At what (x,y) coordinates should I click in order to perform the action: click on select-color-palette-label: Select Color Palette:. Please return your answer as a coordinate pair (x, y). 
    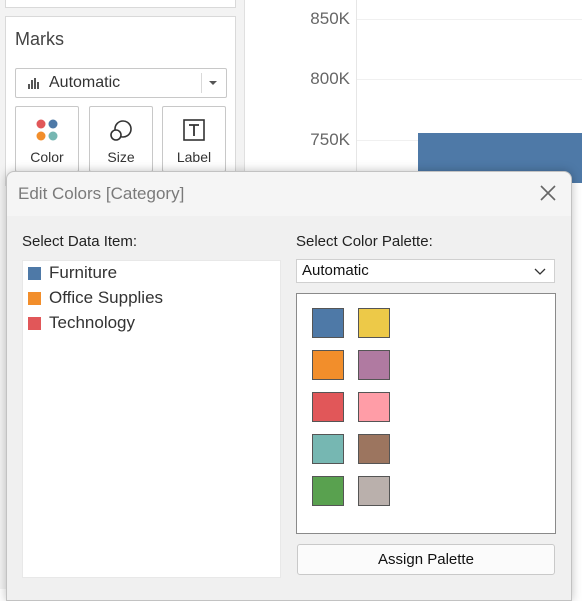
    Looking at the image, I should click on (364, 241).